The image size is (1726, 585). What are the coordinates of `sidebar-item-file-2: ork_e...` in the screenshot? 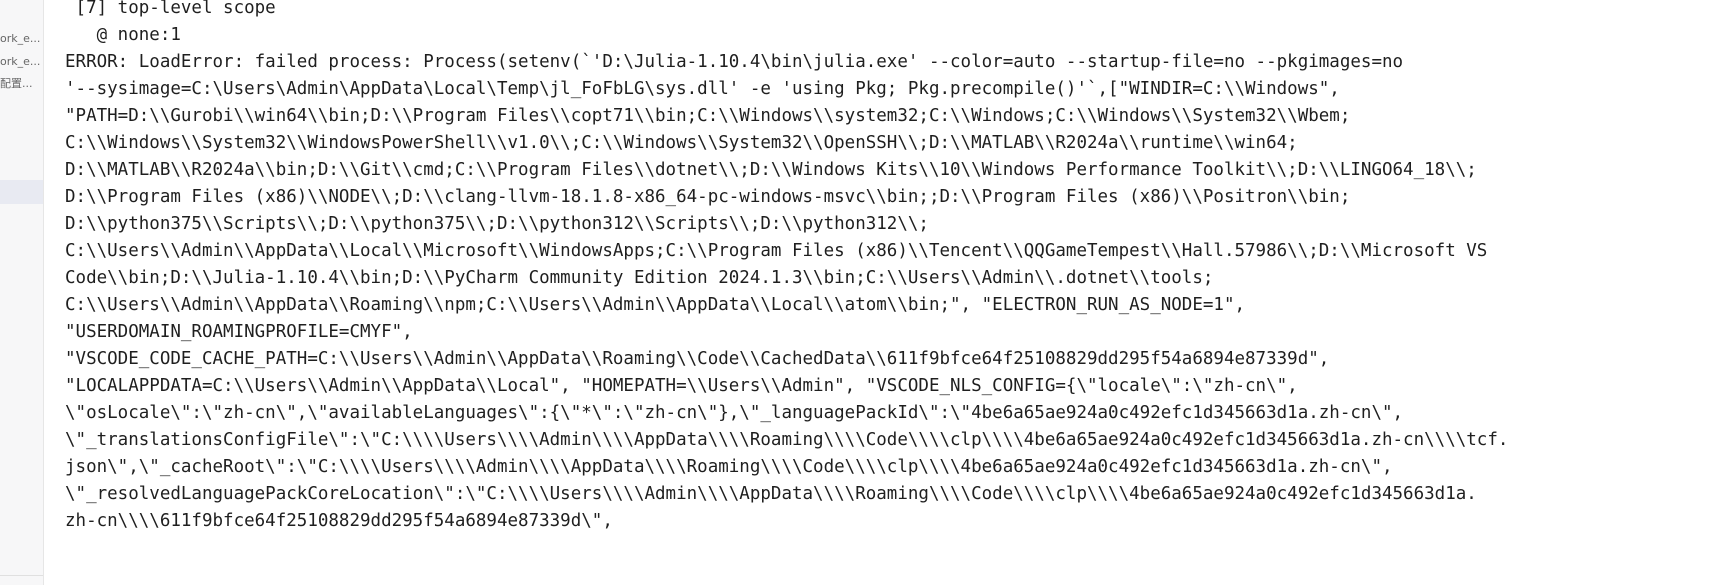 It's located at (21, 62).